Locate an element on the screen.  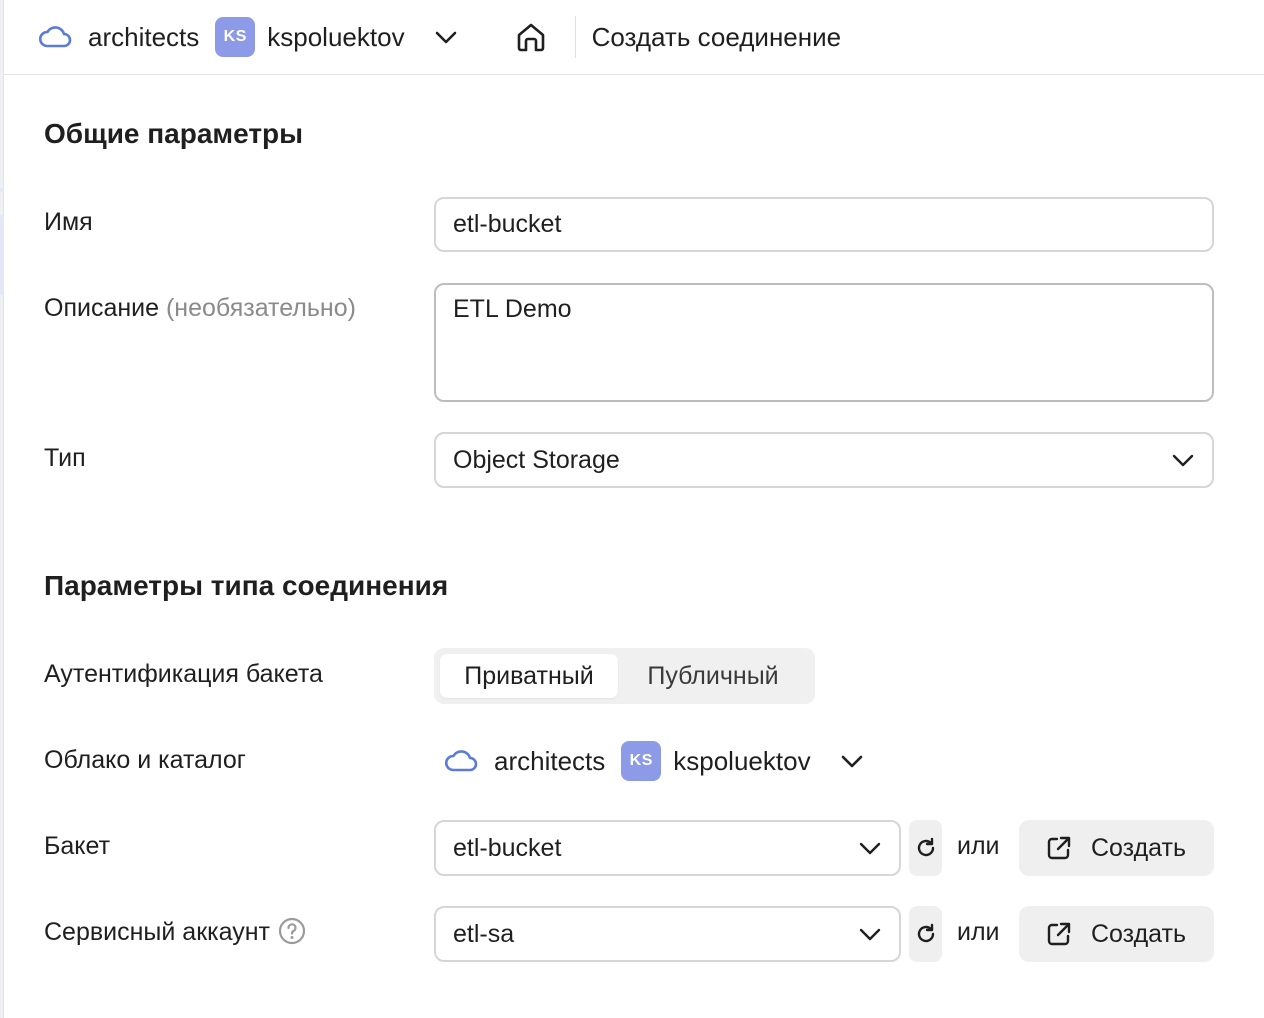
service-account-value: etl-sa is located at coordinates (484, 933).